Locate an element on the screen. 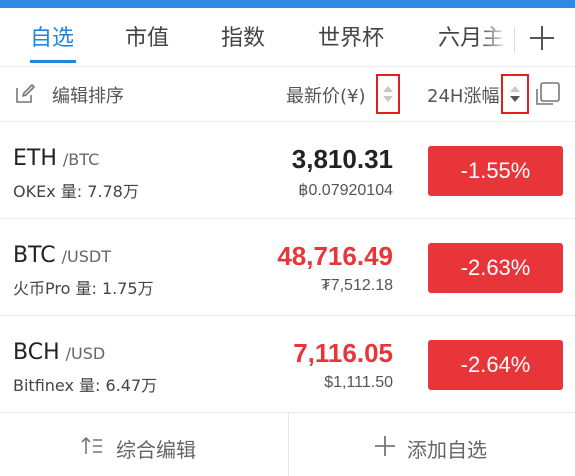 This screenshot has height=476, width=575. base-symbol: BTC is located at coordinates (34, 255).